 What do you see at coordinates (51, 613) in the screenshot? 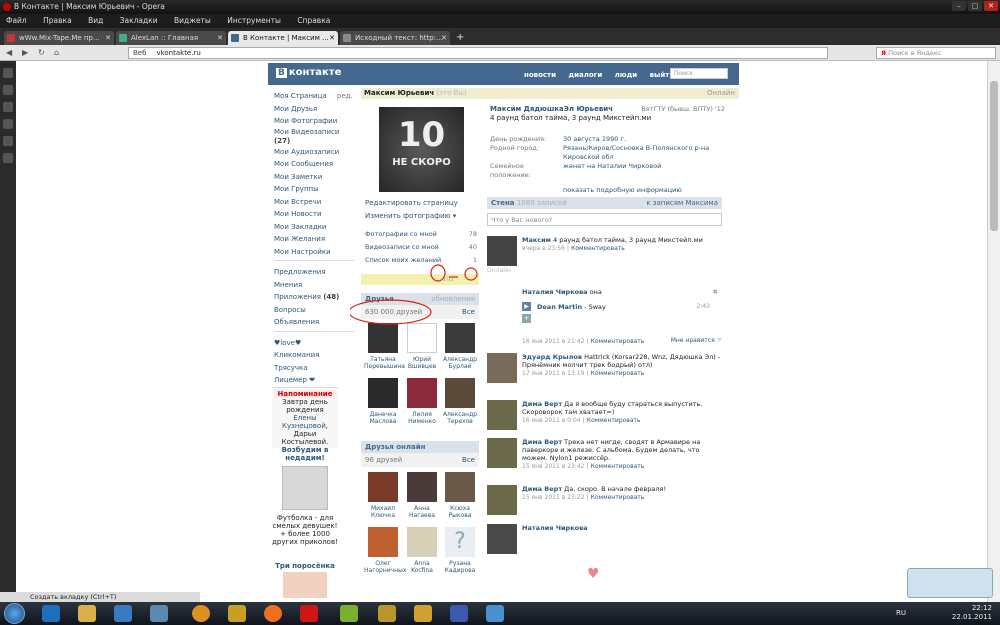
I see `ie-icon` at bounding box center [51, 613].